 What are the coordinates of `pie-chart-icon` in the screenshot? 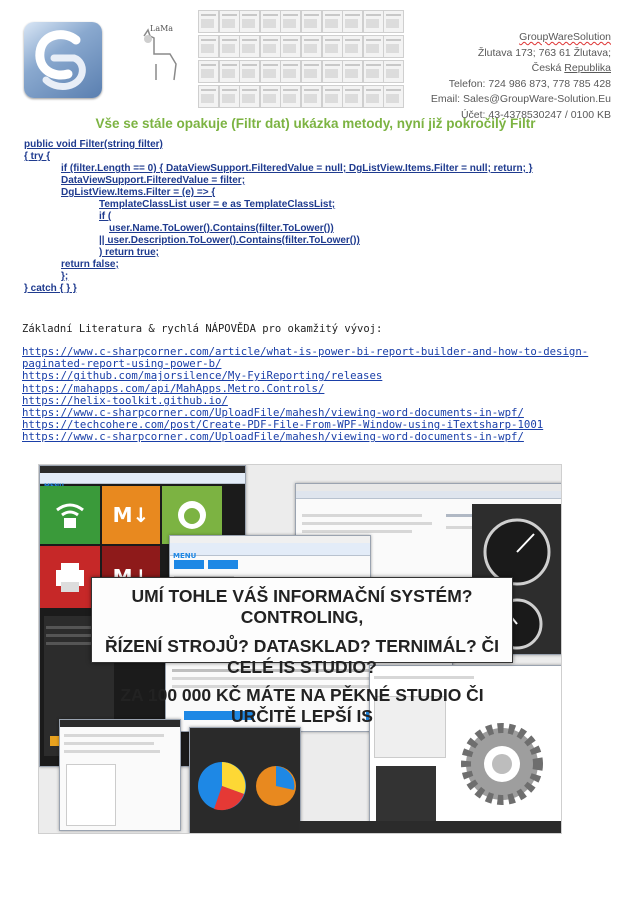 It's located at (247, 786).